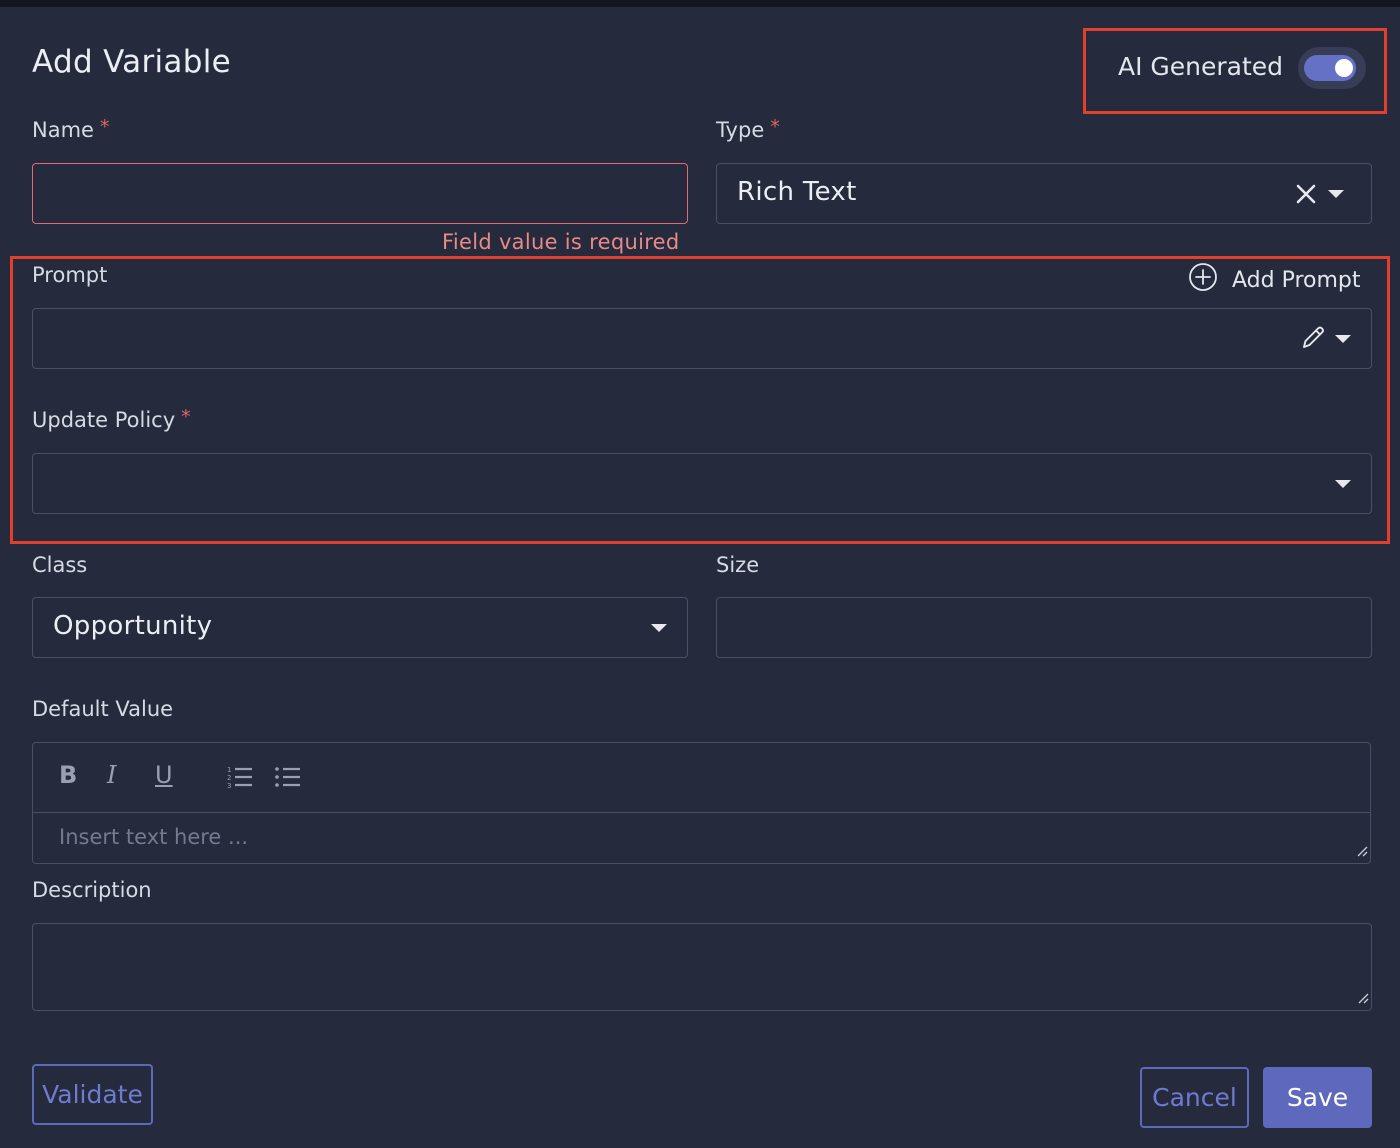 This screenshot has width=1400, height=1148. Describe the element at coordinates (60, 565) in the screenshot. I see `class-label: Class` at that location.